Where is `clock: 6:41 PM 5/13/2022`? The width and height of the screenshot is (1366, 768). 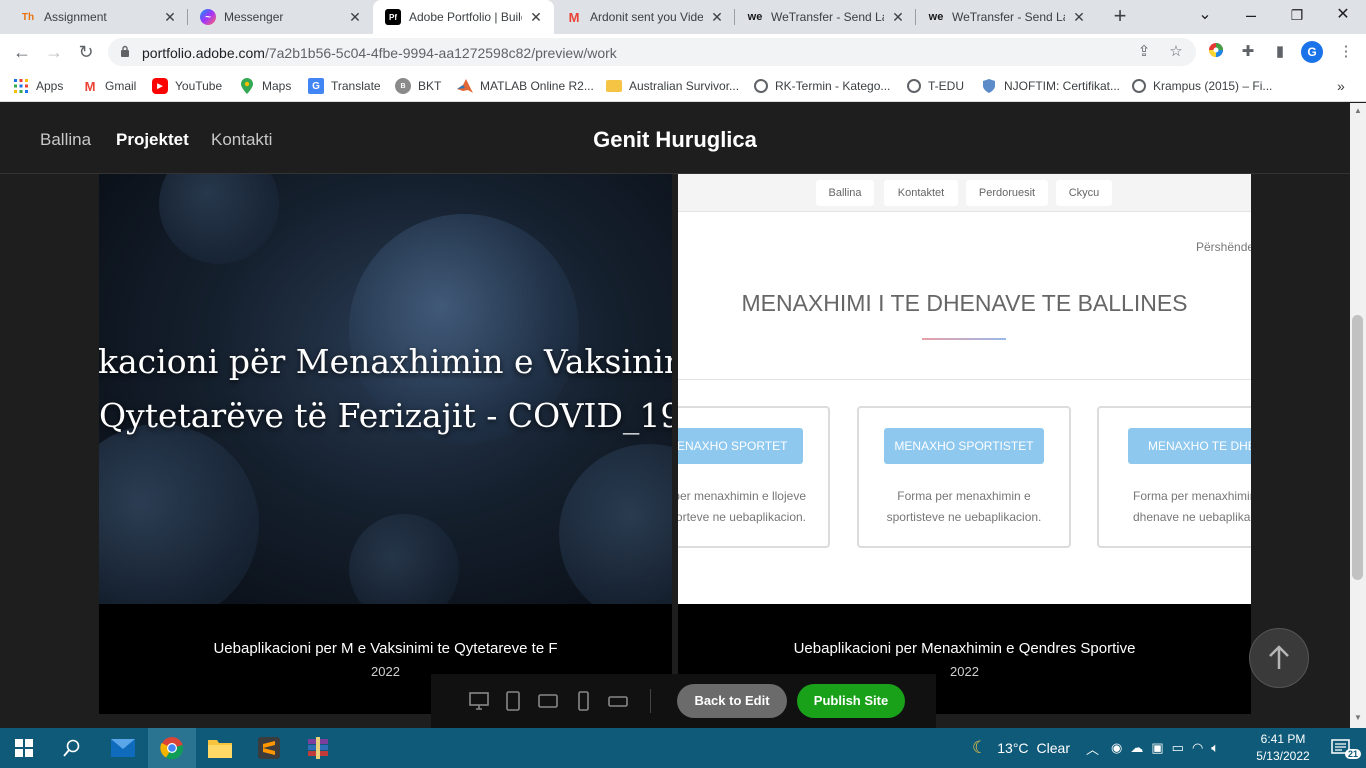
clock: 6:41 PM 5/13/2022 is located at coordinates (1283, 748).